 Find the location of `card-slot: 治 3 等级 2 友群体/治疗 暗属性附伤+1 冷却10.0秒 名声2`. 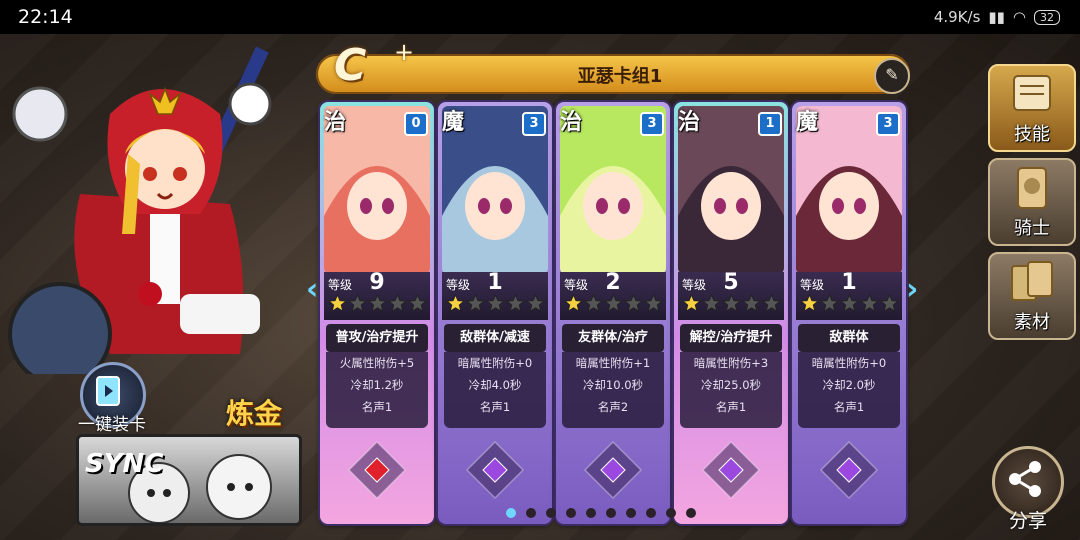

card-slot: 治 3 等级 2 友群体/治疗 暗属性附伤+1 冷却10.0秒 名声2 is located at coordinates (613, 313).